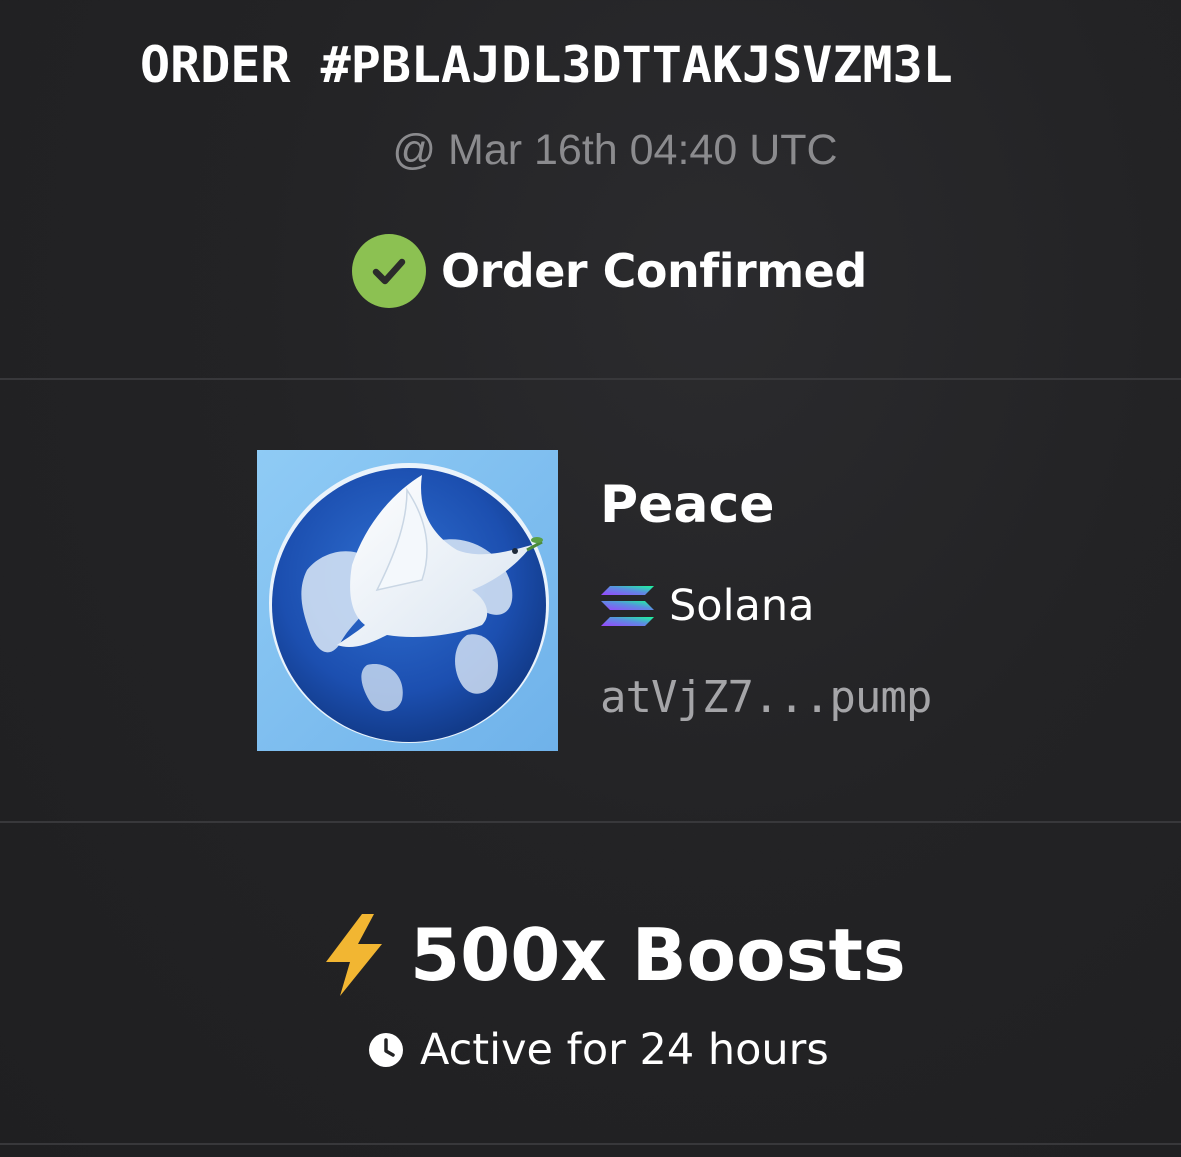 The image size is (1181, 1157). I want to click on boost-info: 500x Boosts, so click(613, 955).